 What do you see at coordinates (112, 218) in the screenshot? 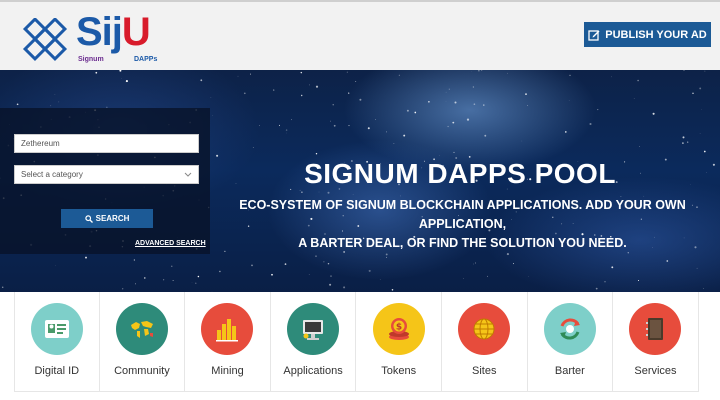
I see `search-button-label: SEARCH` at bounding box center [112, 218].